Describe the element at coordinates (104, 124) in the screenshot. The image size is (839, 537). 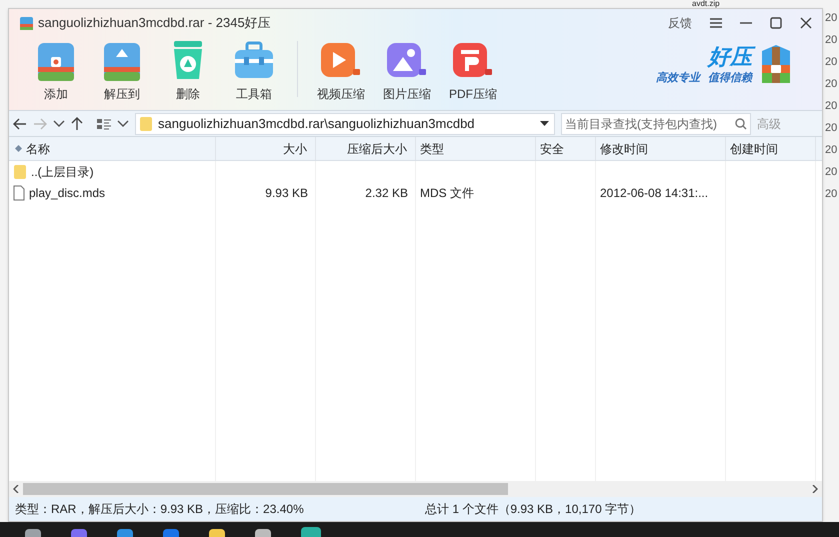
I see `view-mode-icon` at that location.